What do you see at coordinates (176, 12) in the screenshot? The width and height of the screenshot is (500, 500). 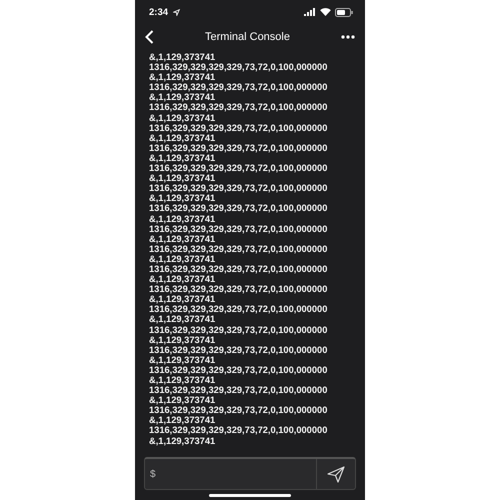 I see `location-arrow-icon` at bounding box center [176, 12].